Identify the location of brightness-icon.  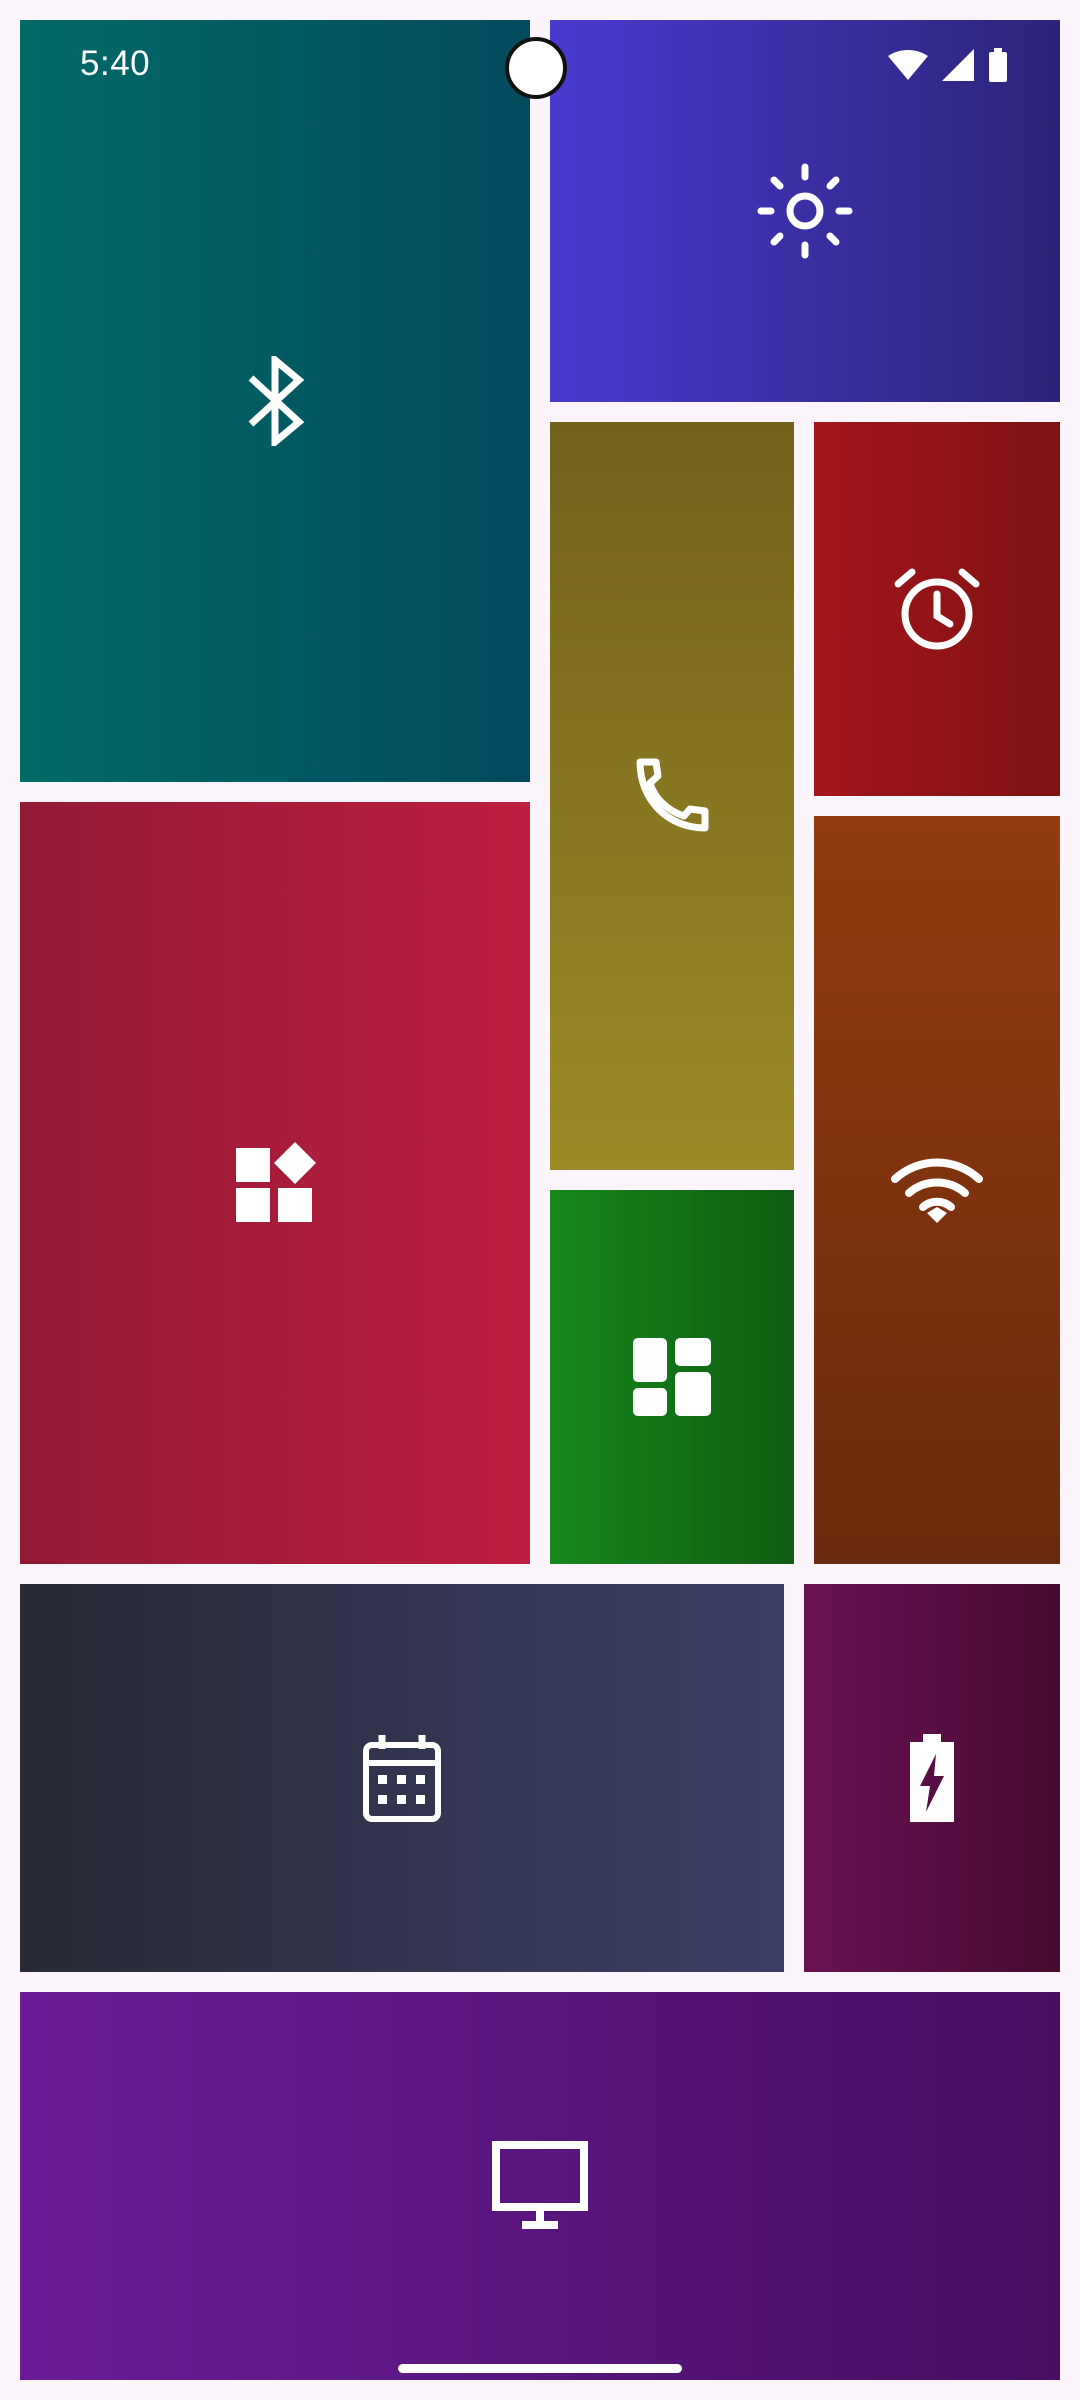
(805, 211).